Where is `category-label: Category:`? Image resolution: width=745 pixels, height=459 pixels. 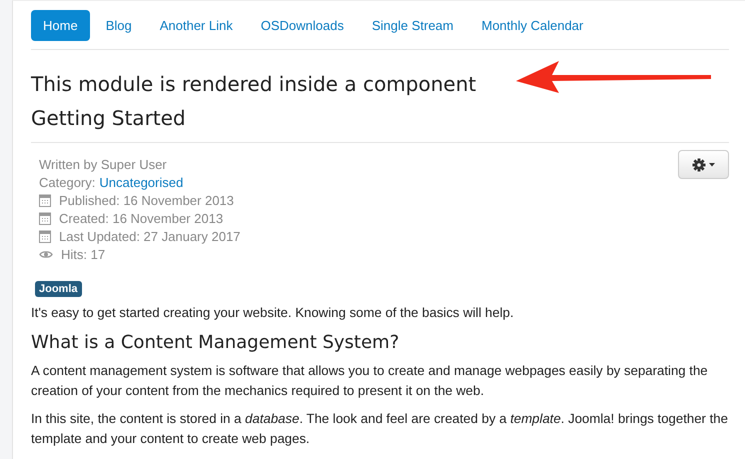
category-label: Category: is located at coordinates (67, 182).